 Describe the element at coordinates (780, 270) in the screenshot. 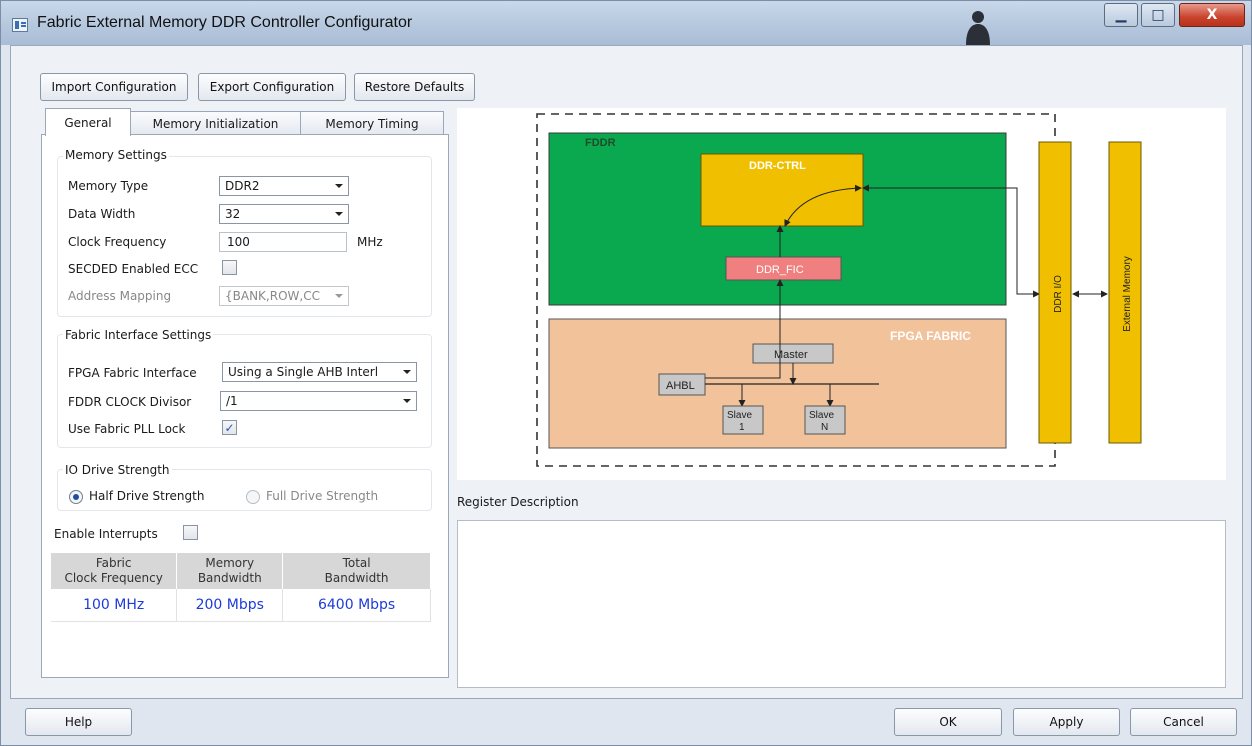

I see `ddr-fic-label: DDR_FIC` at that location.